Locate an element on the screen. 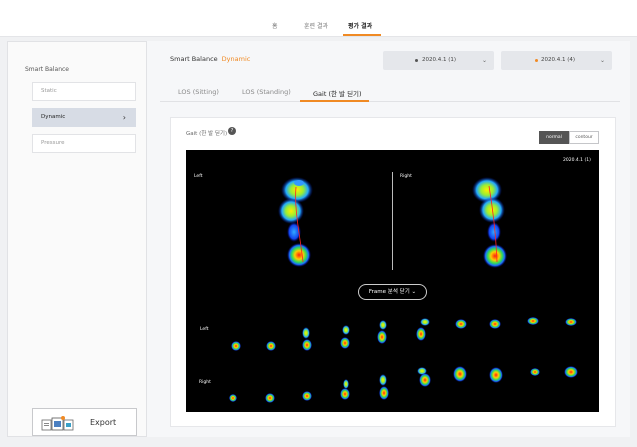  sidebar-item-static: Static is located at coordinates (84, 91).